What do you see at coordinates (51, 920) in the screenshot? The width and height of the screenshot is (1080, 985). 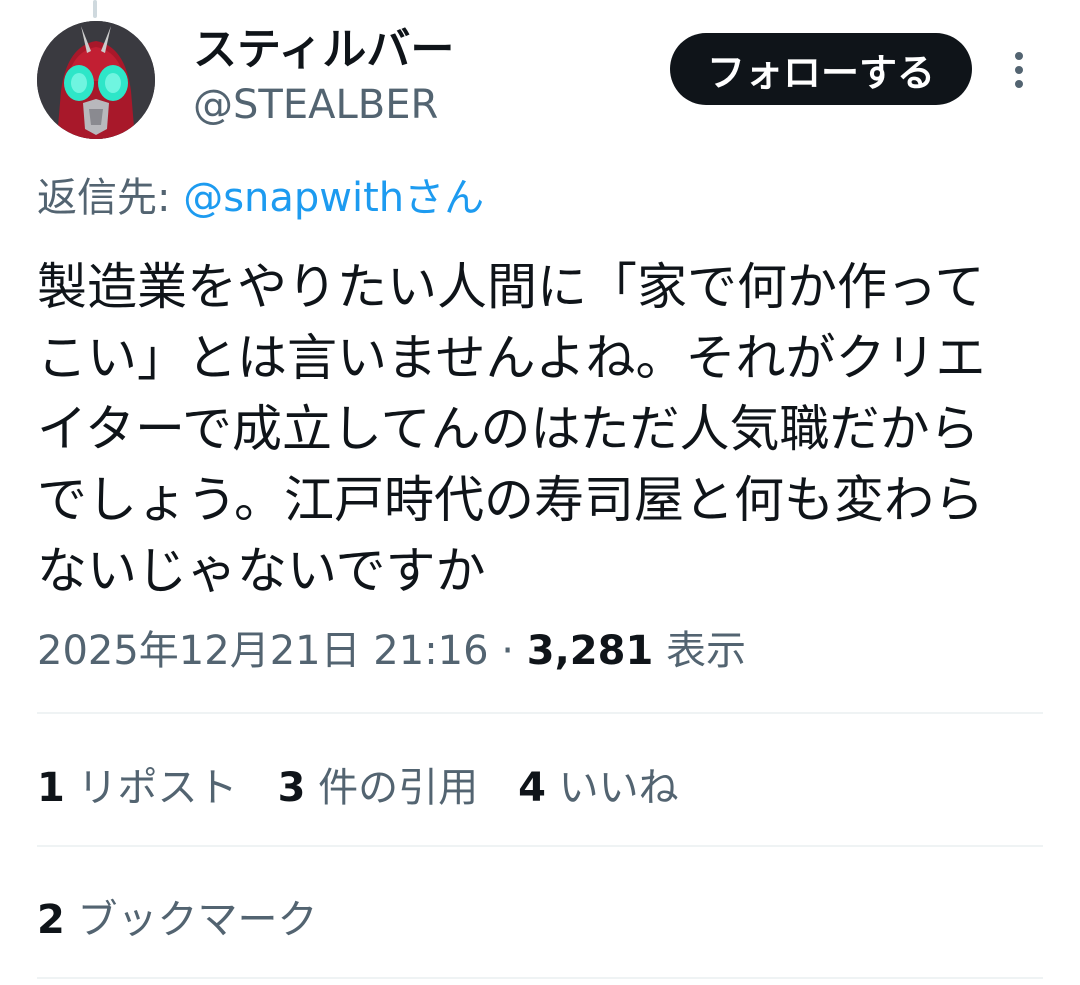 I see `bookmarks-count: 2` at bounding box center [51, 920].